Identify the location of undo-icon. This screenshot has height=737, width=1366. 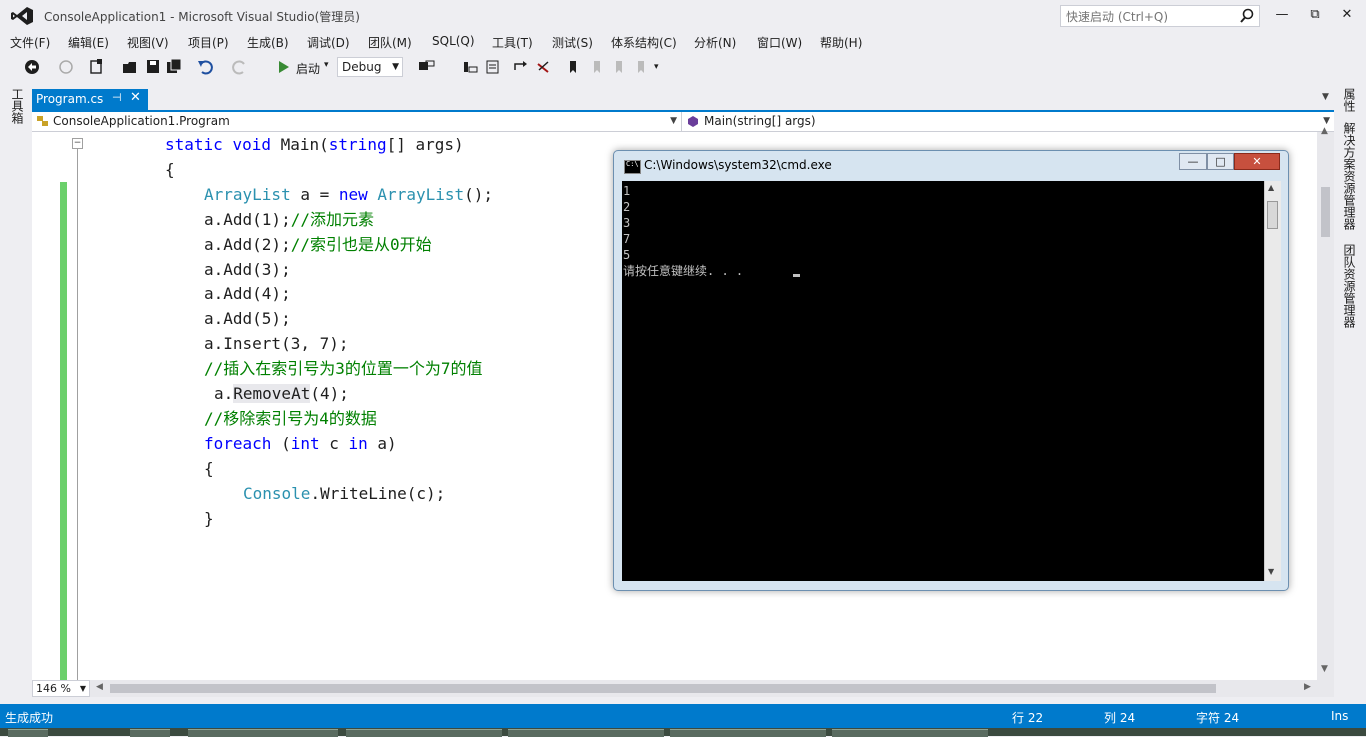
(205, 67).